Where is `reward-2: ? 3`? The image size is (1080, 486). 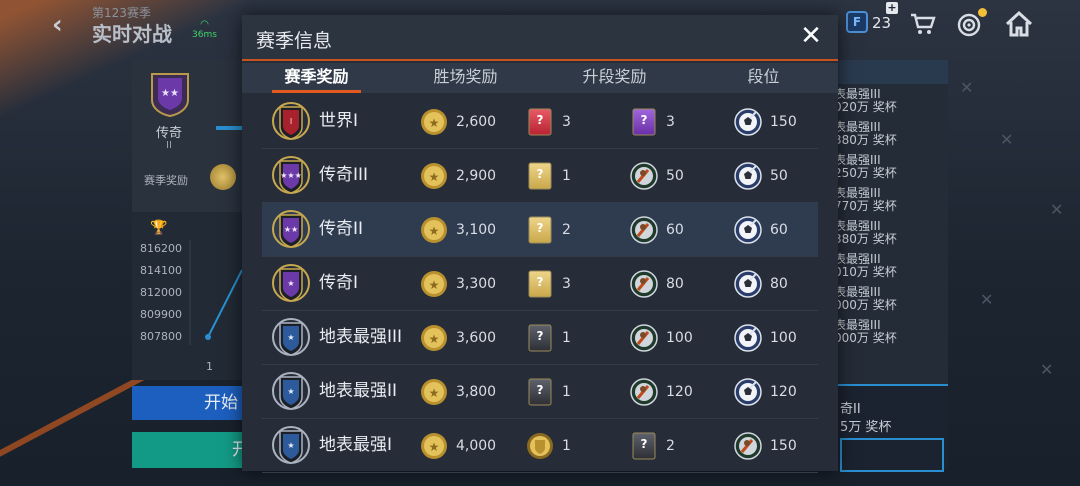 reward-2: ? 3 is located at coordinates (652, 121).